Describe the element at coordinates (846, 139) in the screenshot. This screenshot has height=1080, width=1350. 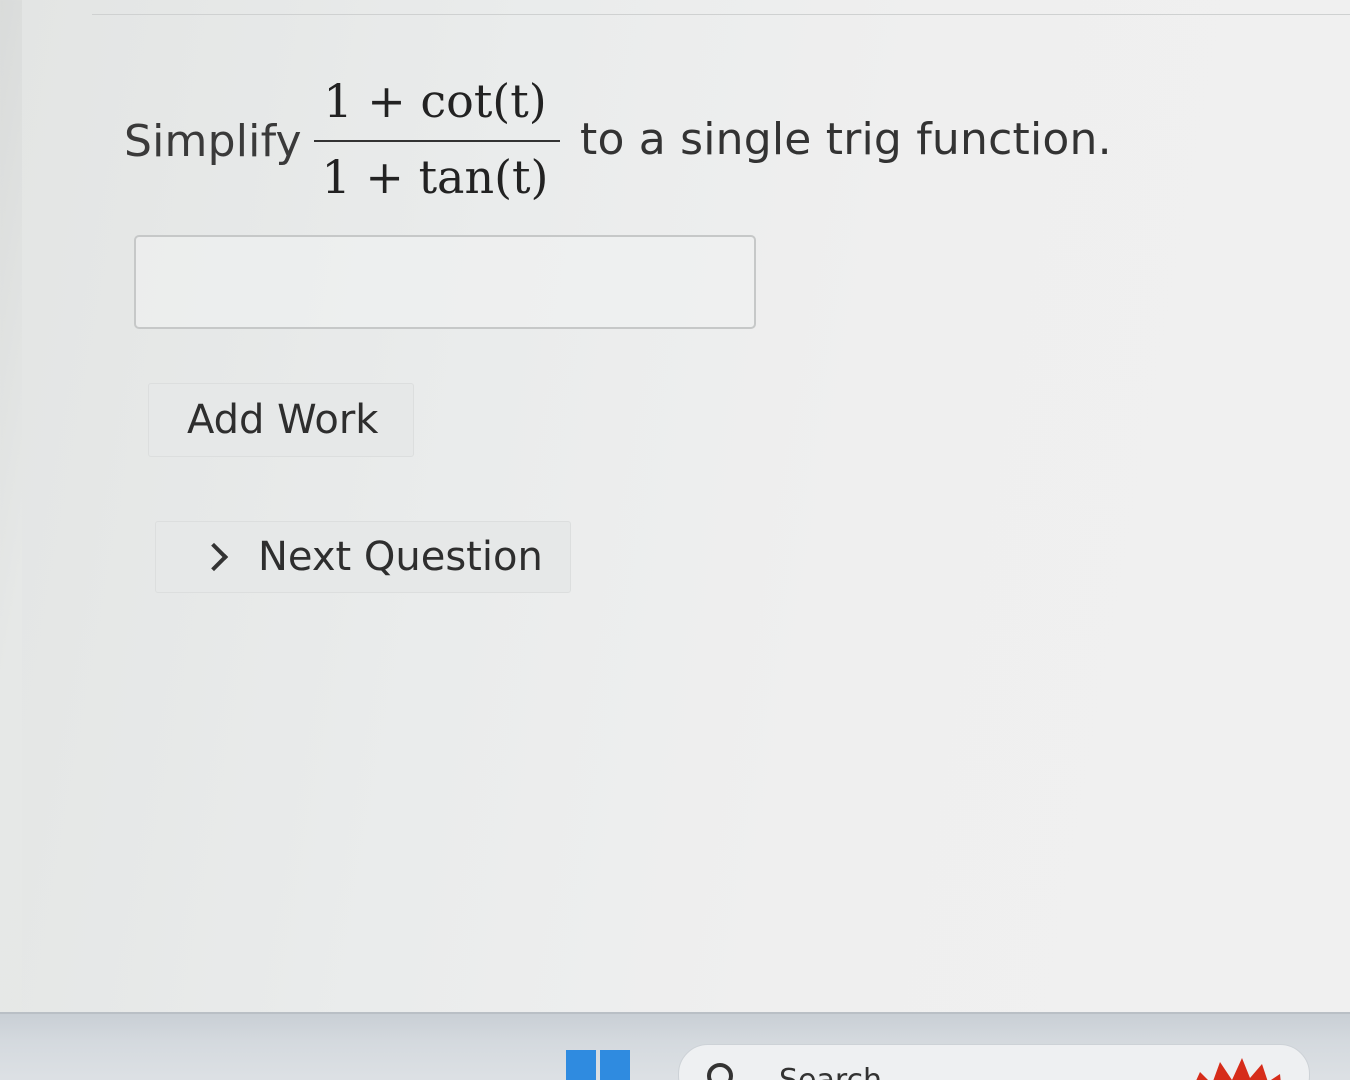
I see `question-suffix: to a single trig function.` at that location.